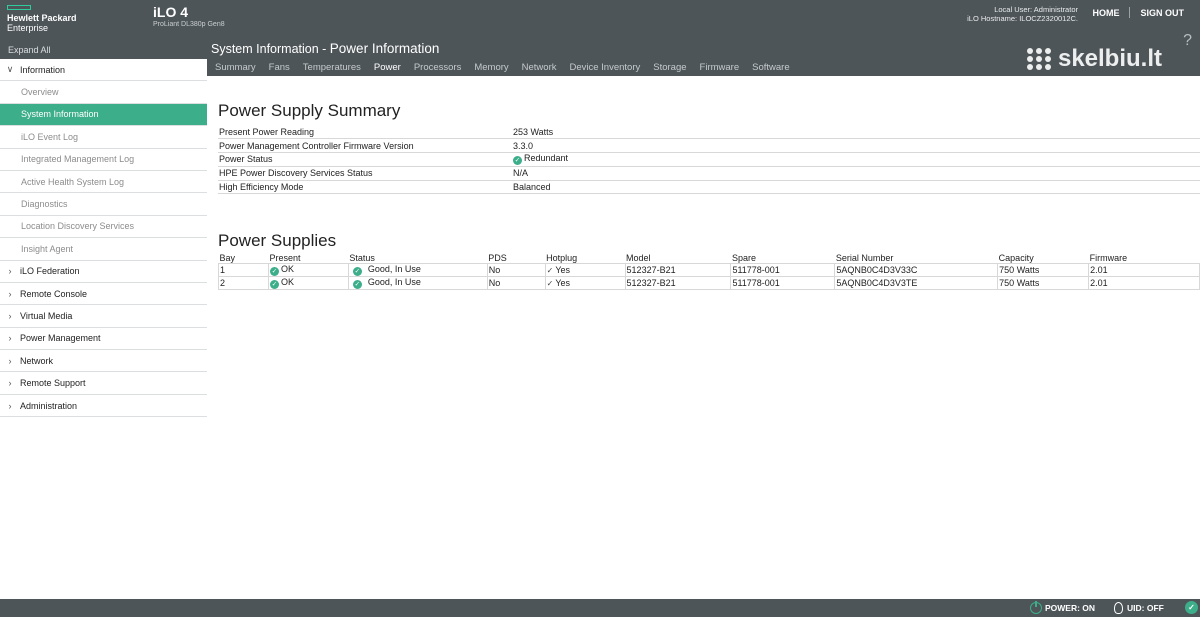  I want to click on tab-device-inventory: Device Inventory, so click(604, 67).